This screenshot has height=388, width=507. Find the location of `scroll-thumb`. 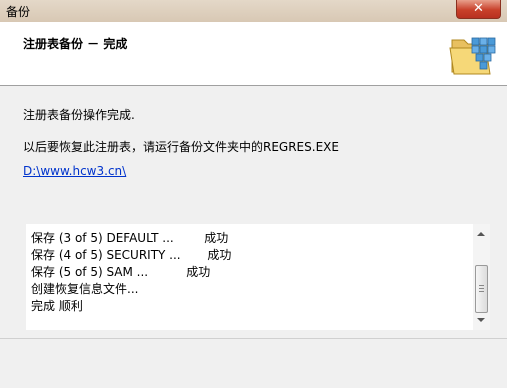

scroll-thumb is located at coordinates (481, 289).